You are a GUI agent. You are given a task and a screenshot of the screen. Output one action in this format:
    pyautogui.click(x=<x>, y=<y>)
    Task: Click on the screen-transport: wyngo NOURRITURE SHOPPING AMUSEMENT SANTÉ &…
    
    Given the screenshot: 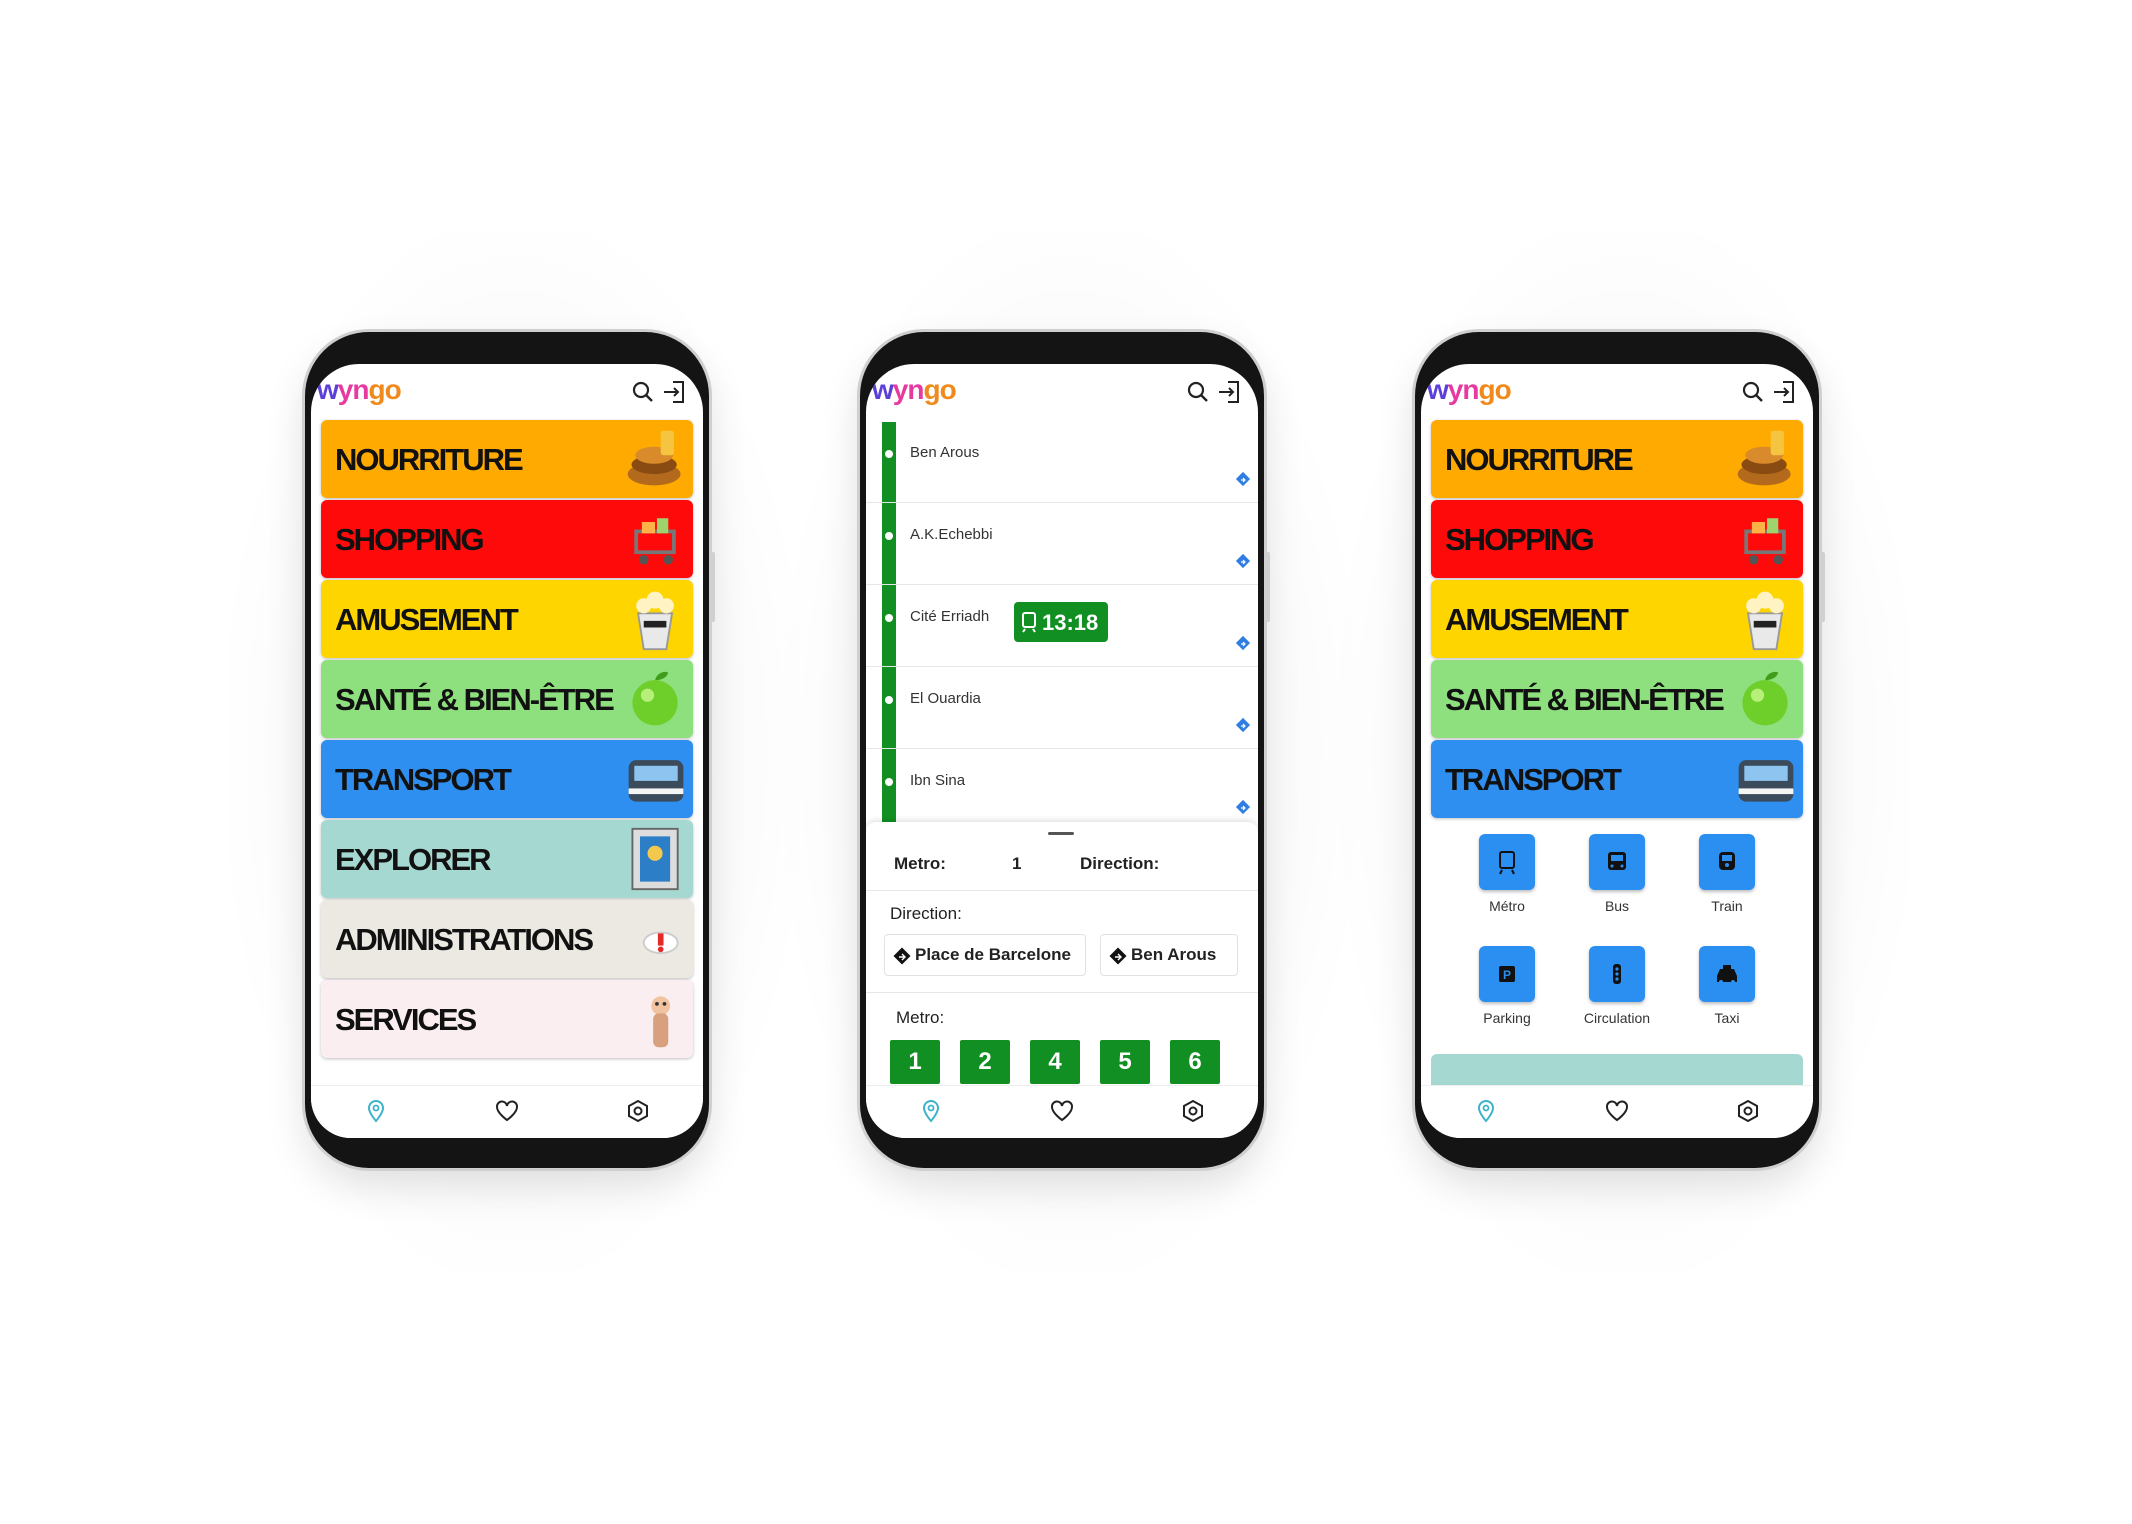 What is the action you would take?
    pyautogui.click(x=1617, y=751)
    